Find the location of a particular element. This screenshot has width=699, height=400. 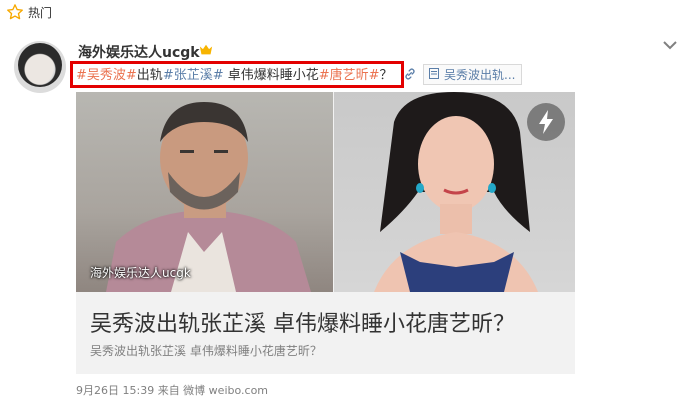

post-timestamp-source: 9月26日 15:39 来自 微博 weibo.com is located at coordinates (172, 390).